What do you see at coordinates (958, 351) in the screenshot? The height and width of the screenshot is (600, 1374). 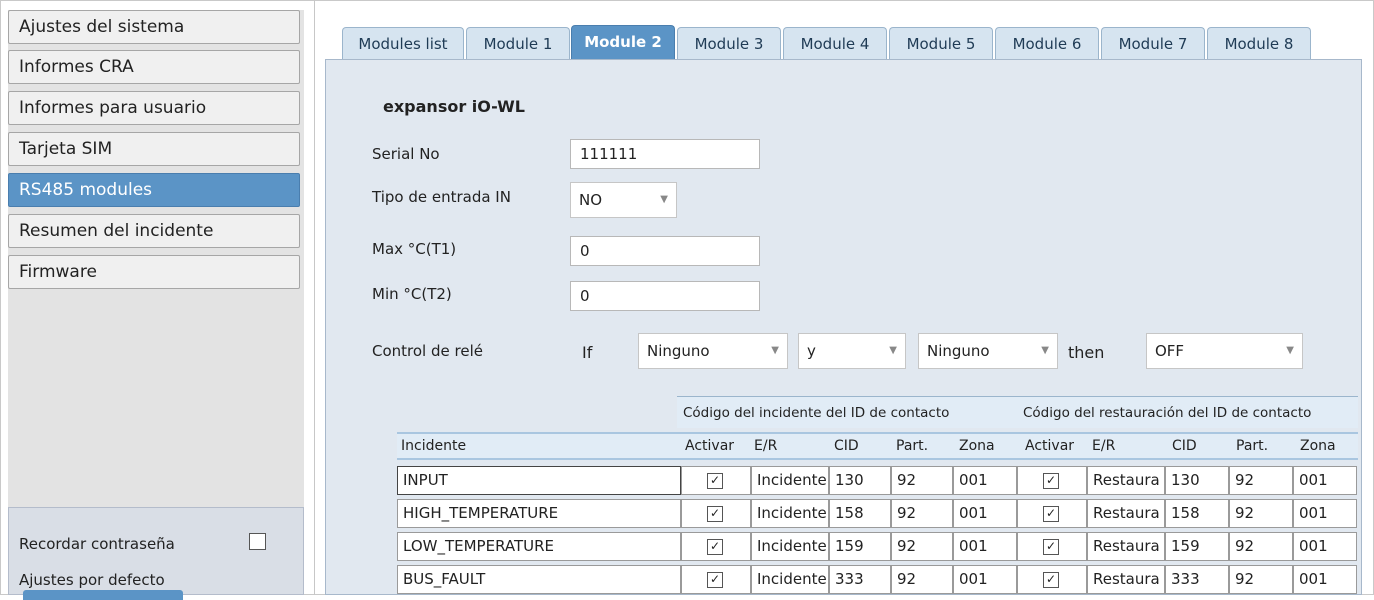 I see `condition2-value: Ninguno` at bounding box center [958, 351].